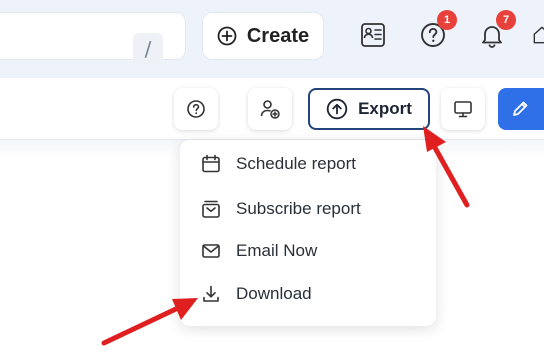 This screenshot has width=544, height=364. I want to click on arrow-to-download-icon, so click(149, 322).